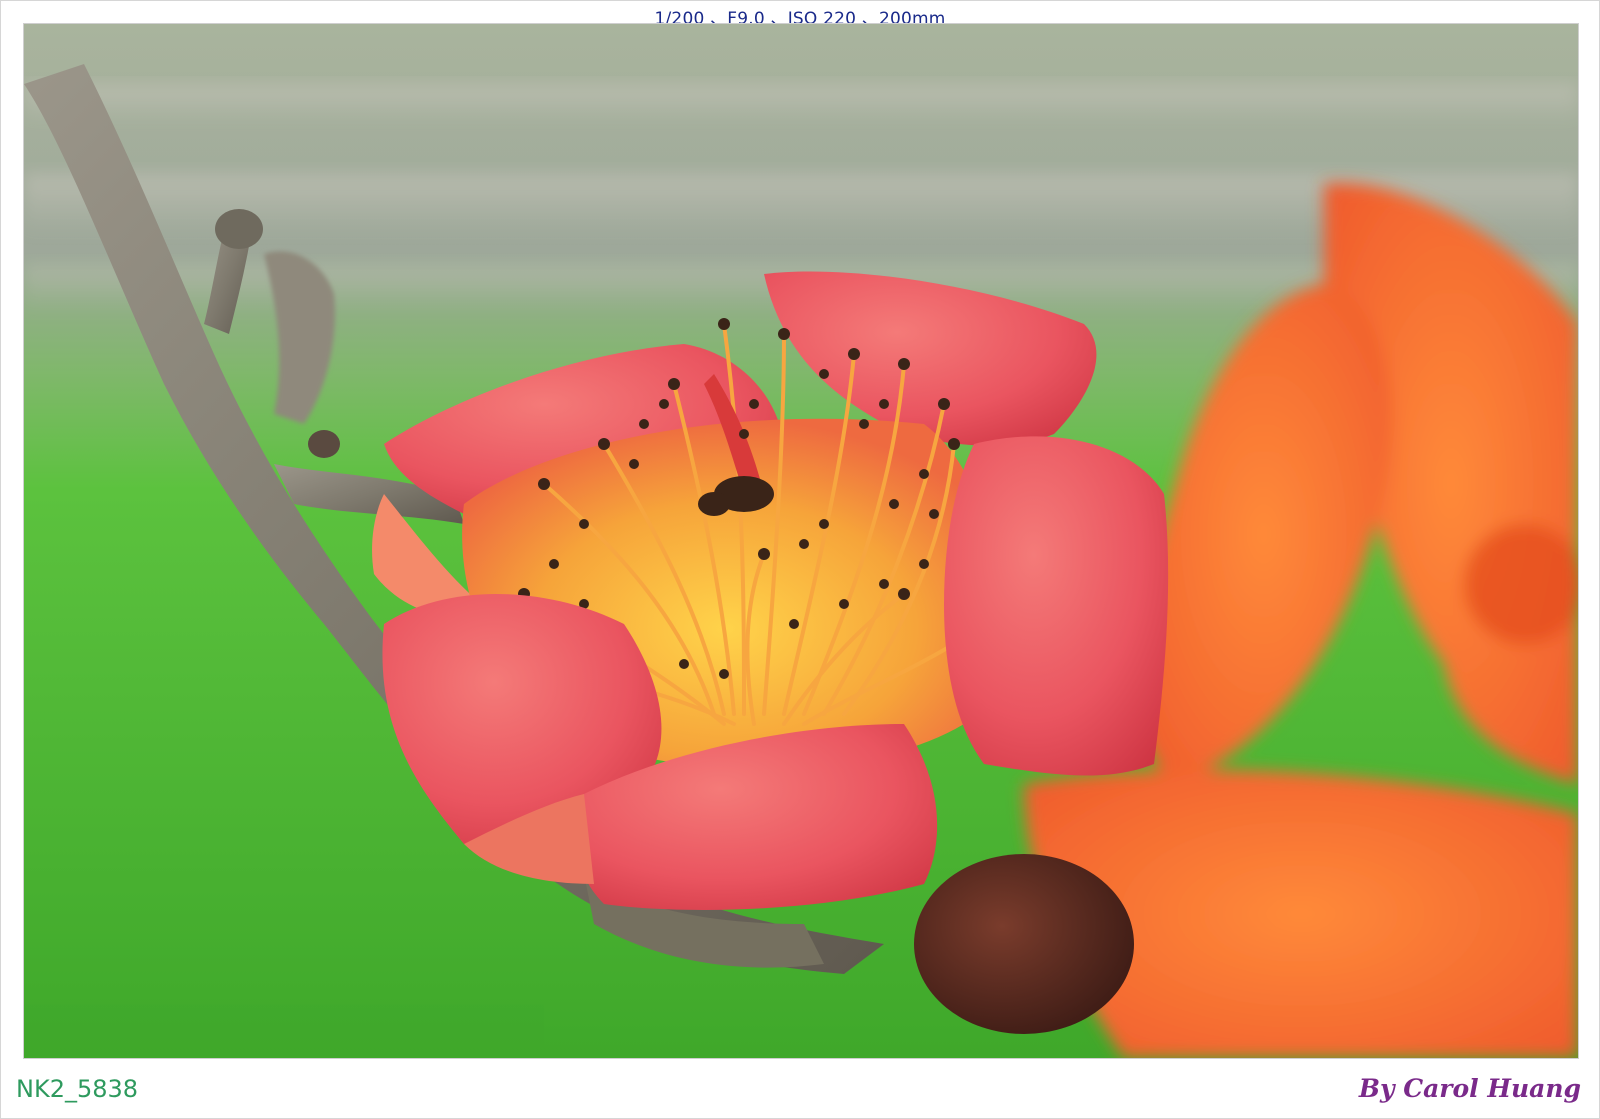 The image size is (1600, 1119). Describe the element at coordinates (1469, 1088) in the screenshot. I see `photographer-signature: By Carol Huang` at that location.